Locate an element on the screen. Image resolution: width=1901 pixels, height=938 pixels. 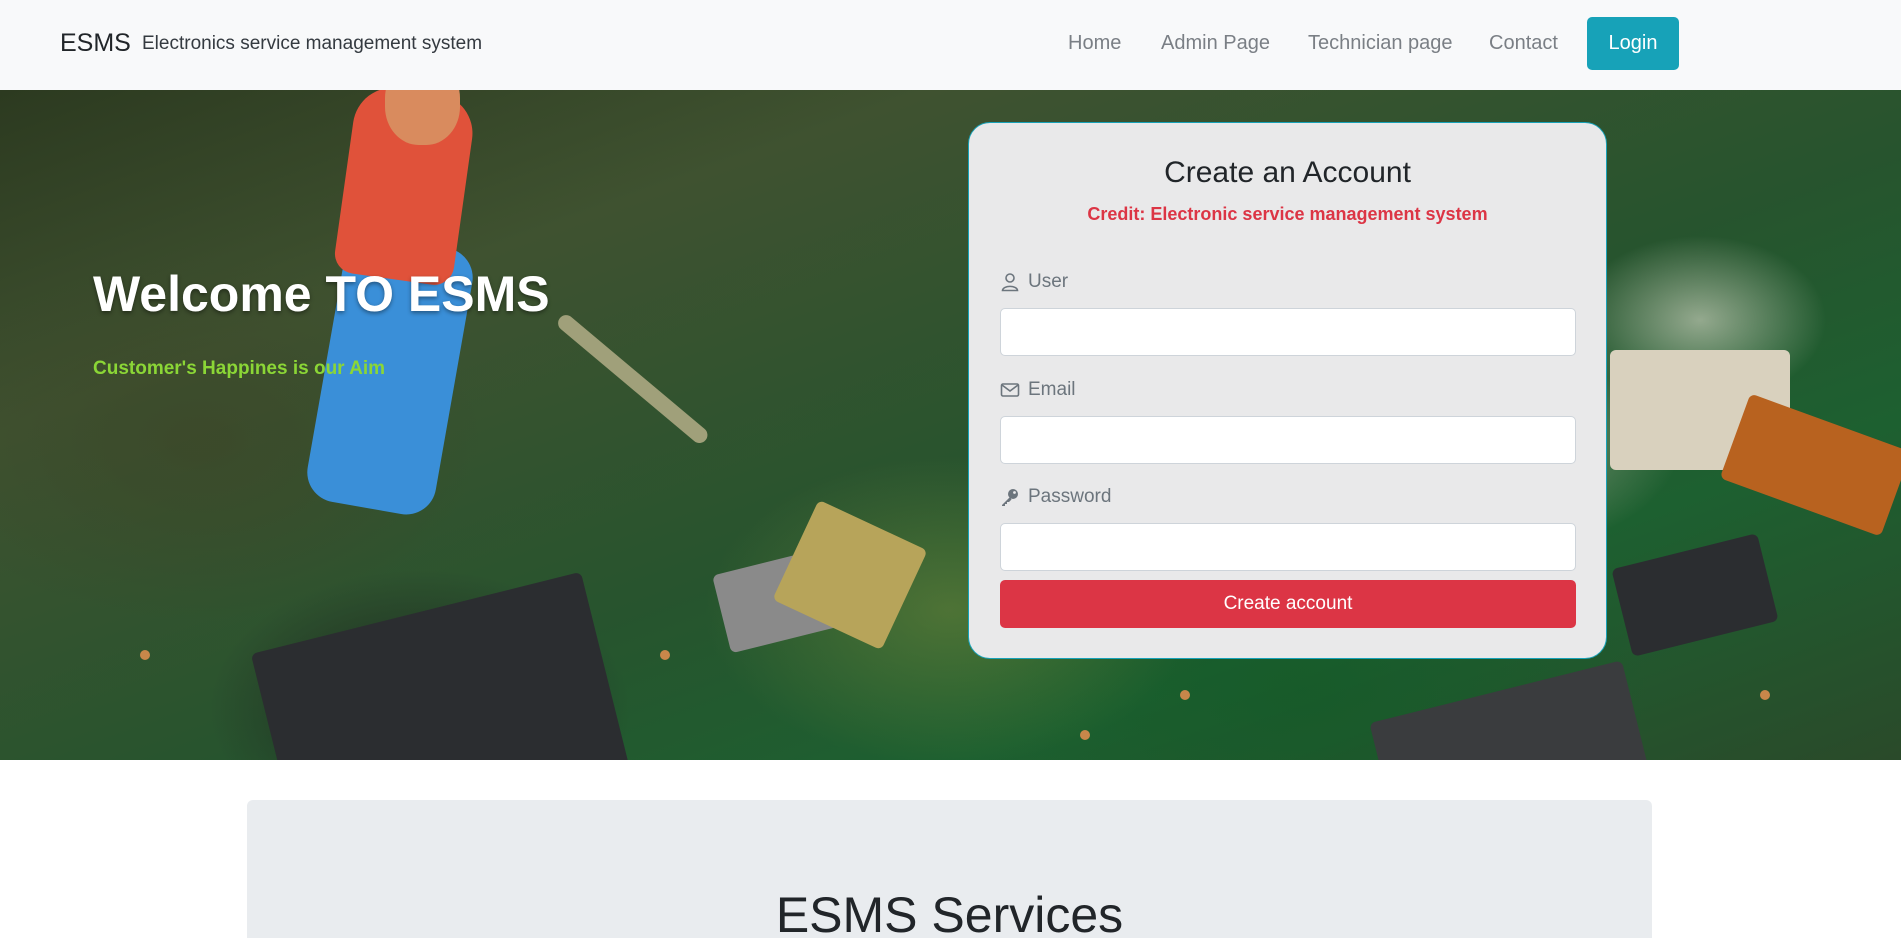
password-label-text: Password is located at coordinates (1070, 496).